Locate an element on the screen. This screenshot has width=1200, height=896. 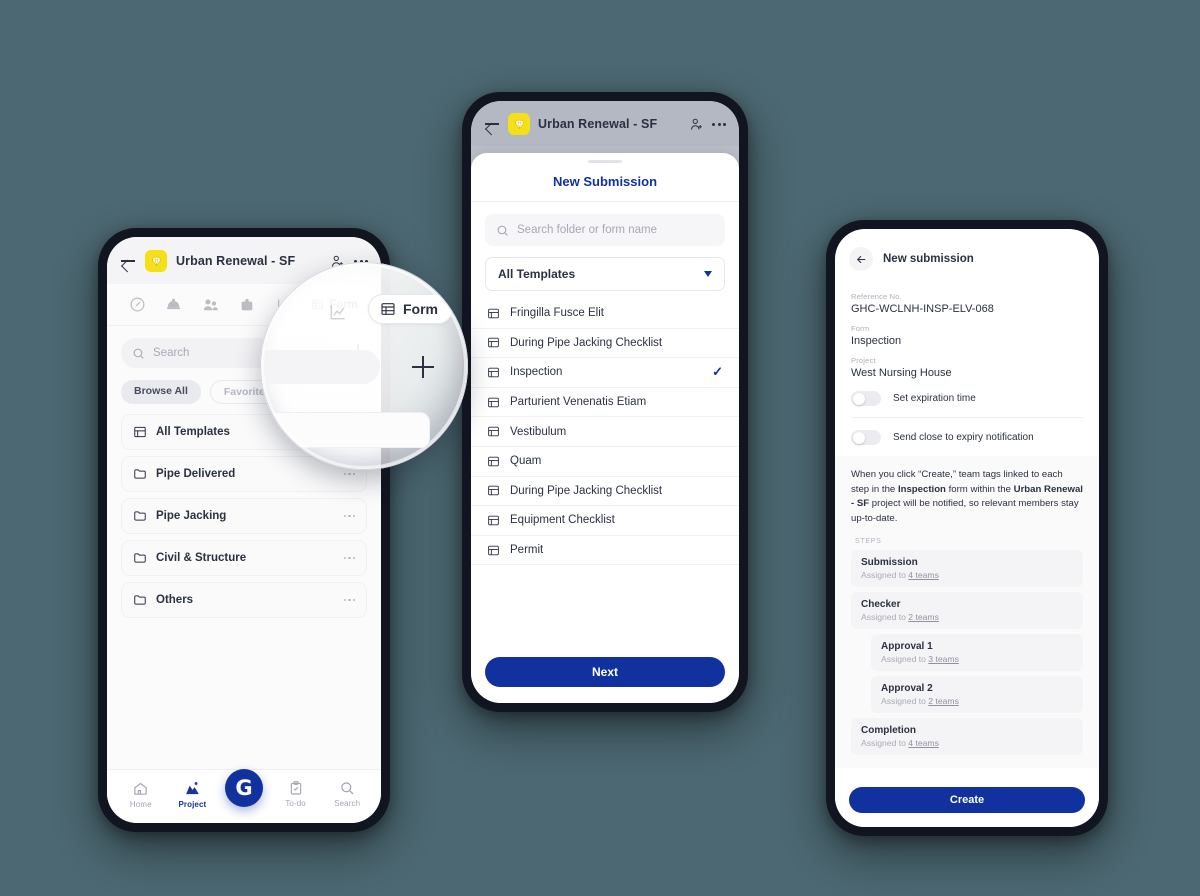
step-name: Submission is located at coordinates (889, 563).